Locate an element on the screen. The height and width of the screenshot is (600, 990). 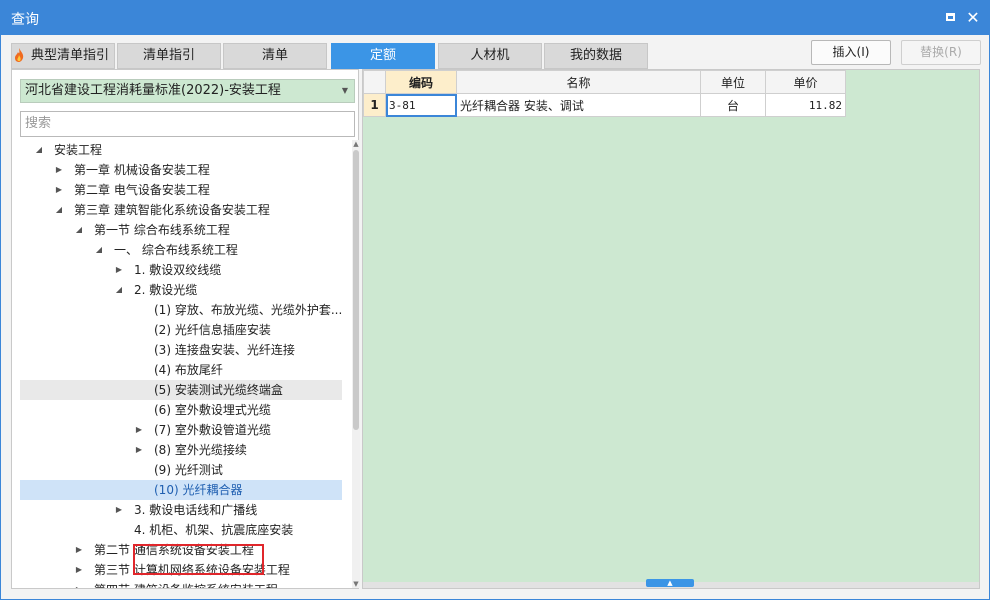
tree-item: ◢ 第三章 建筑智能化系统设备安装工程 is located at coordinates (181, 210).